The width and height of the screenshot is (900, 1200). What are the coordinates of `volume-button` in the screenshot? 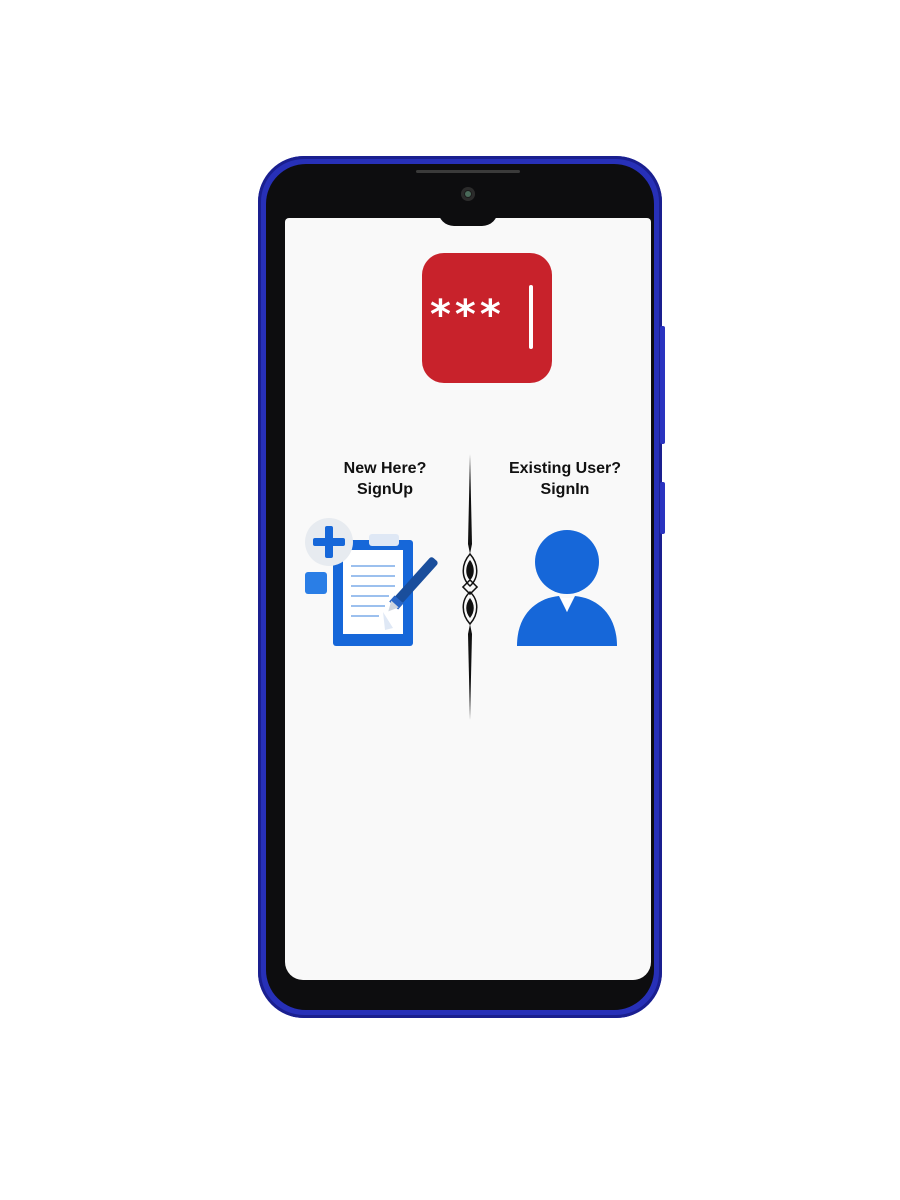 It's located at (662, 385).